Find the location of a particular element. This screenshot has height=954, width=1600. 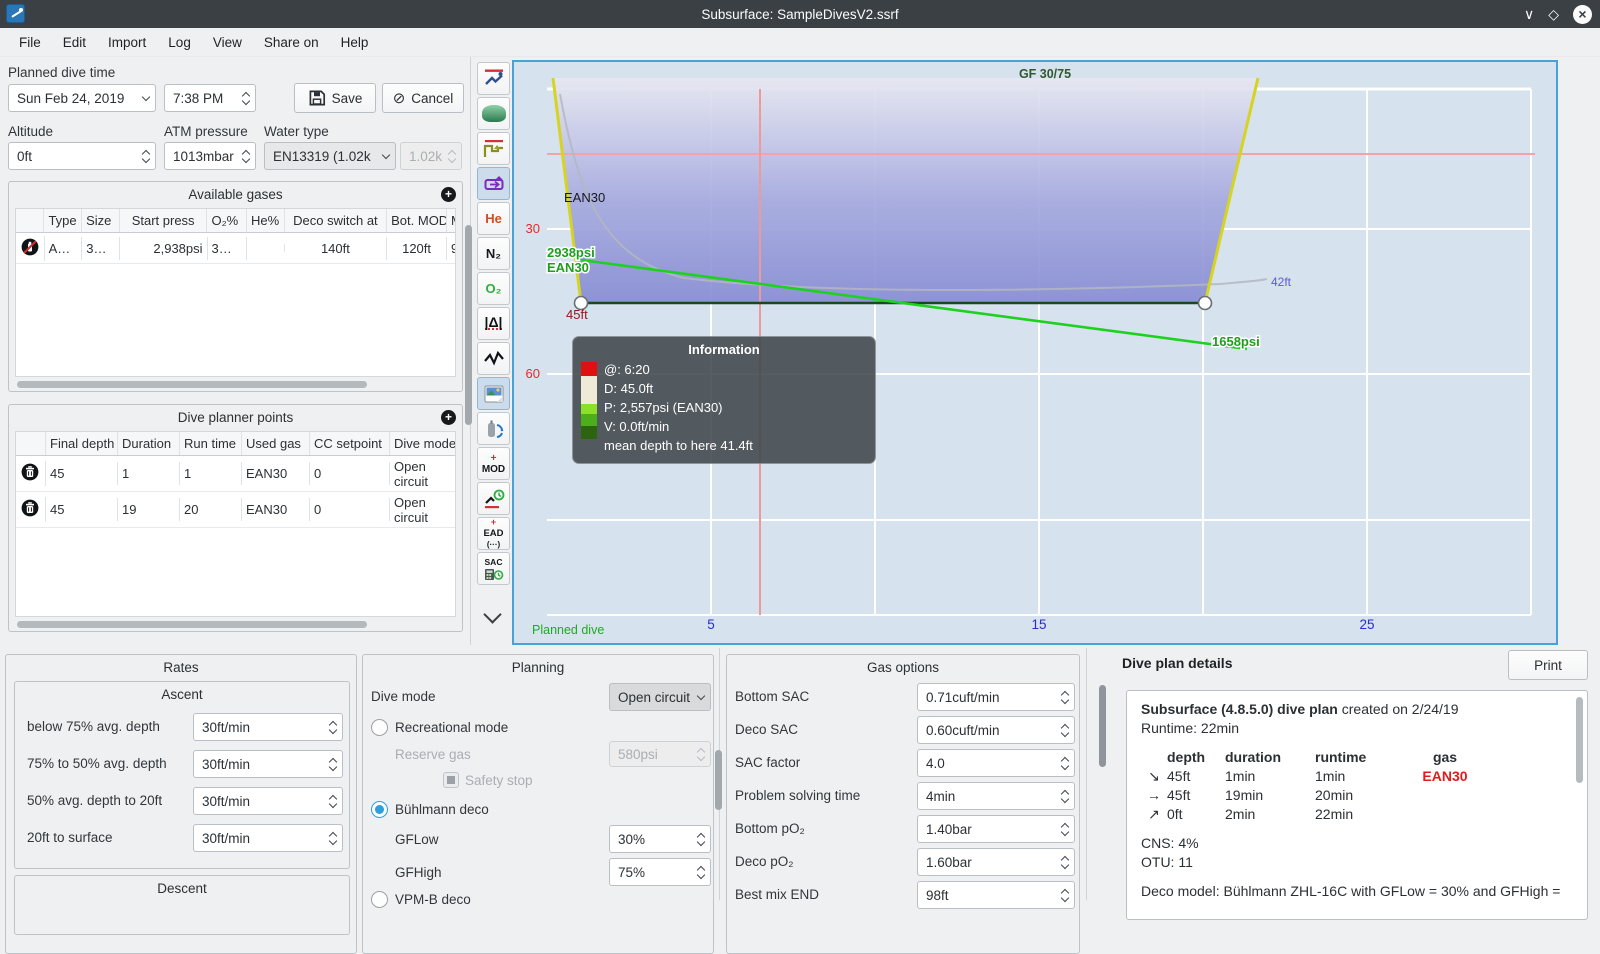

point-depth: 45 is located at coordinates (82, 473).